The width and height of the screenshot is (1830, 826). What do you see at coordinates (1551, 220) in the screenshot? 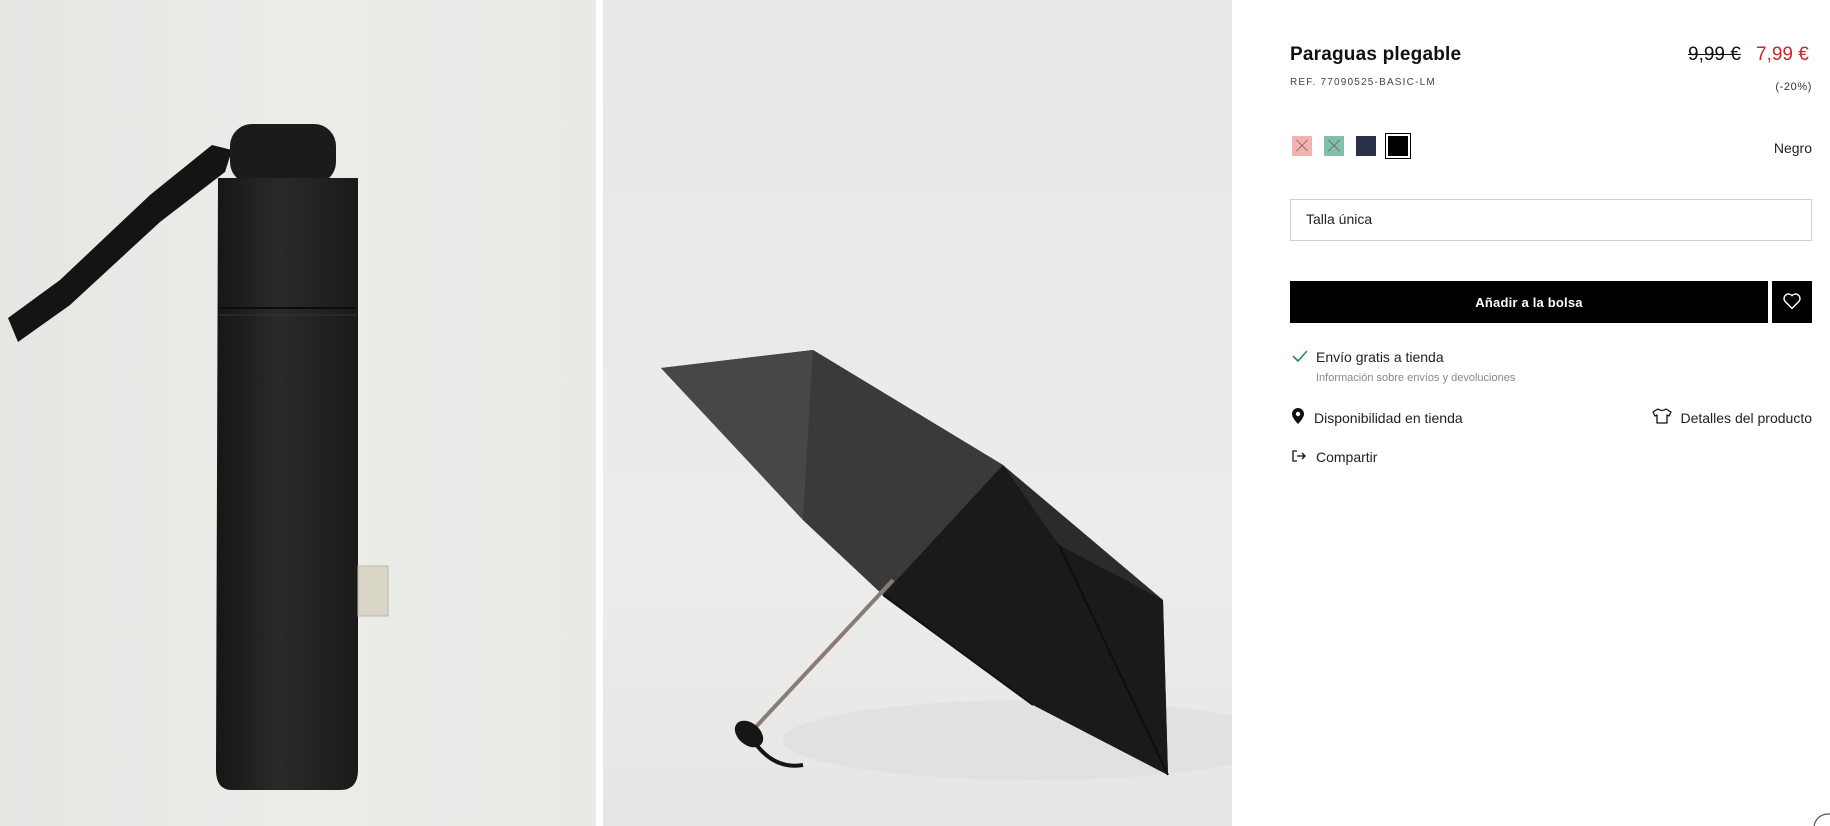
I see `size-selector: Talla única` at bounding box center [1551, 220].